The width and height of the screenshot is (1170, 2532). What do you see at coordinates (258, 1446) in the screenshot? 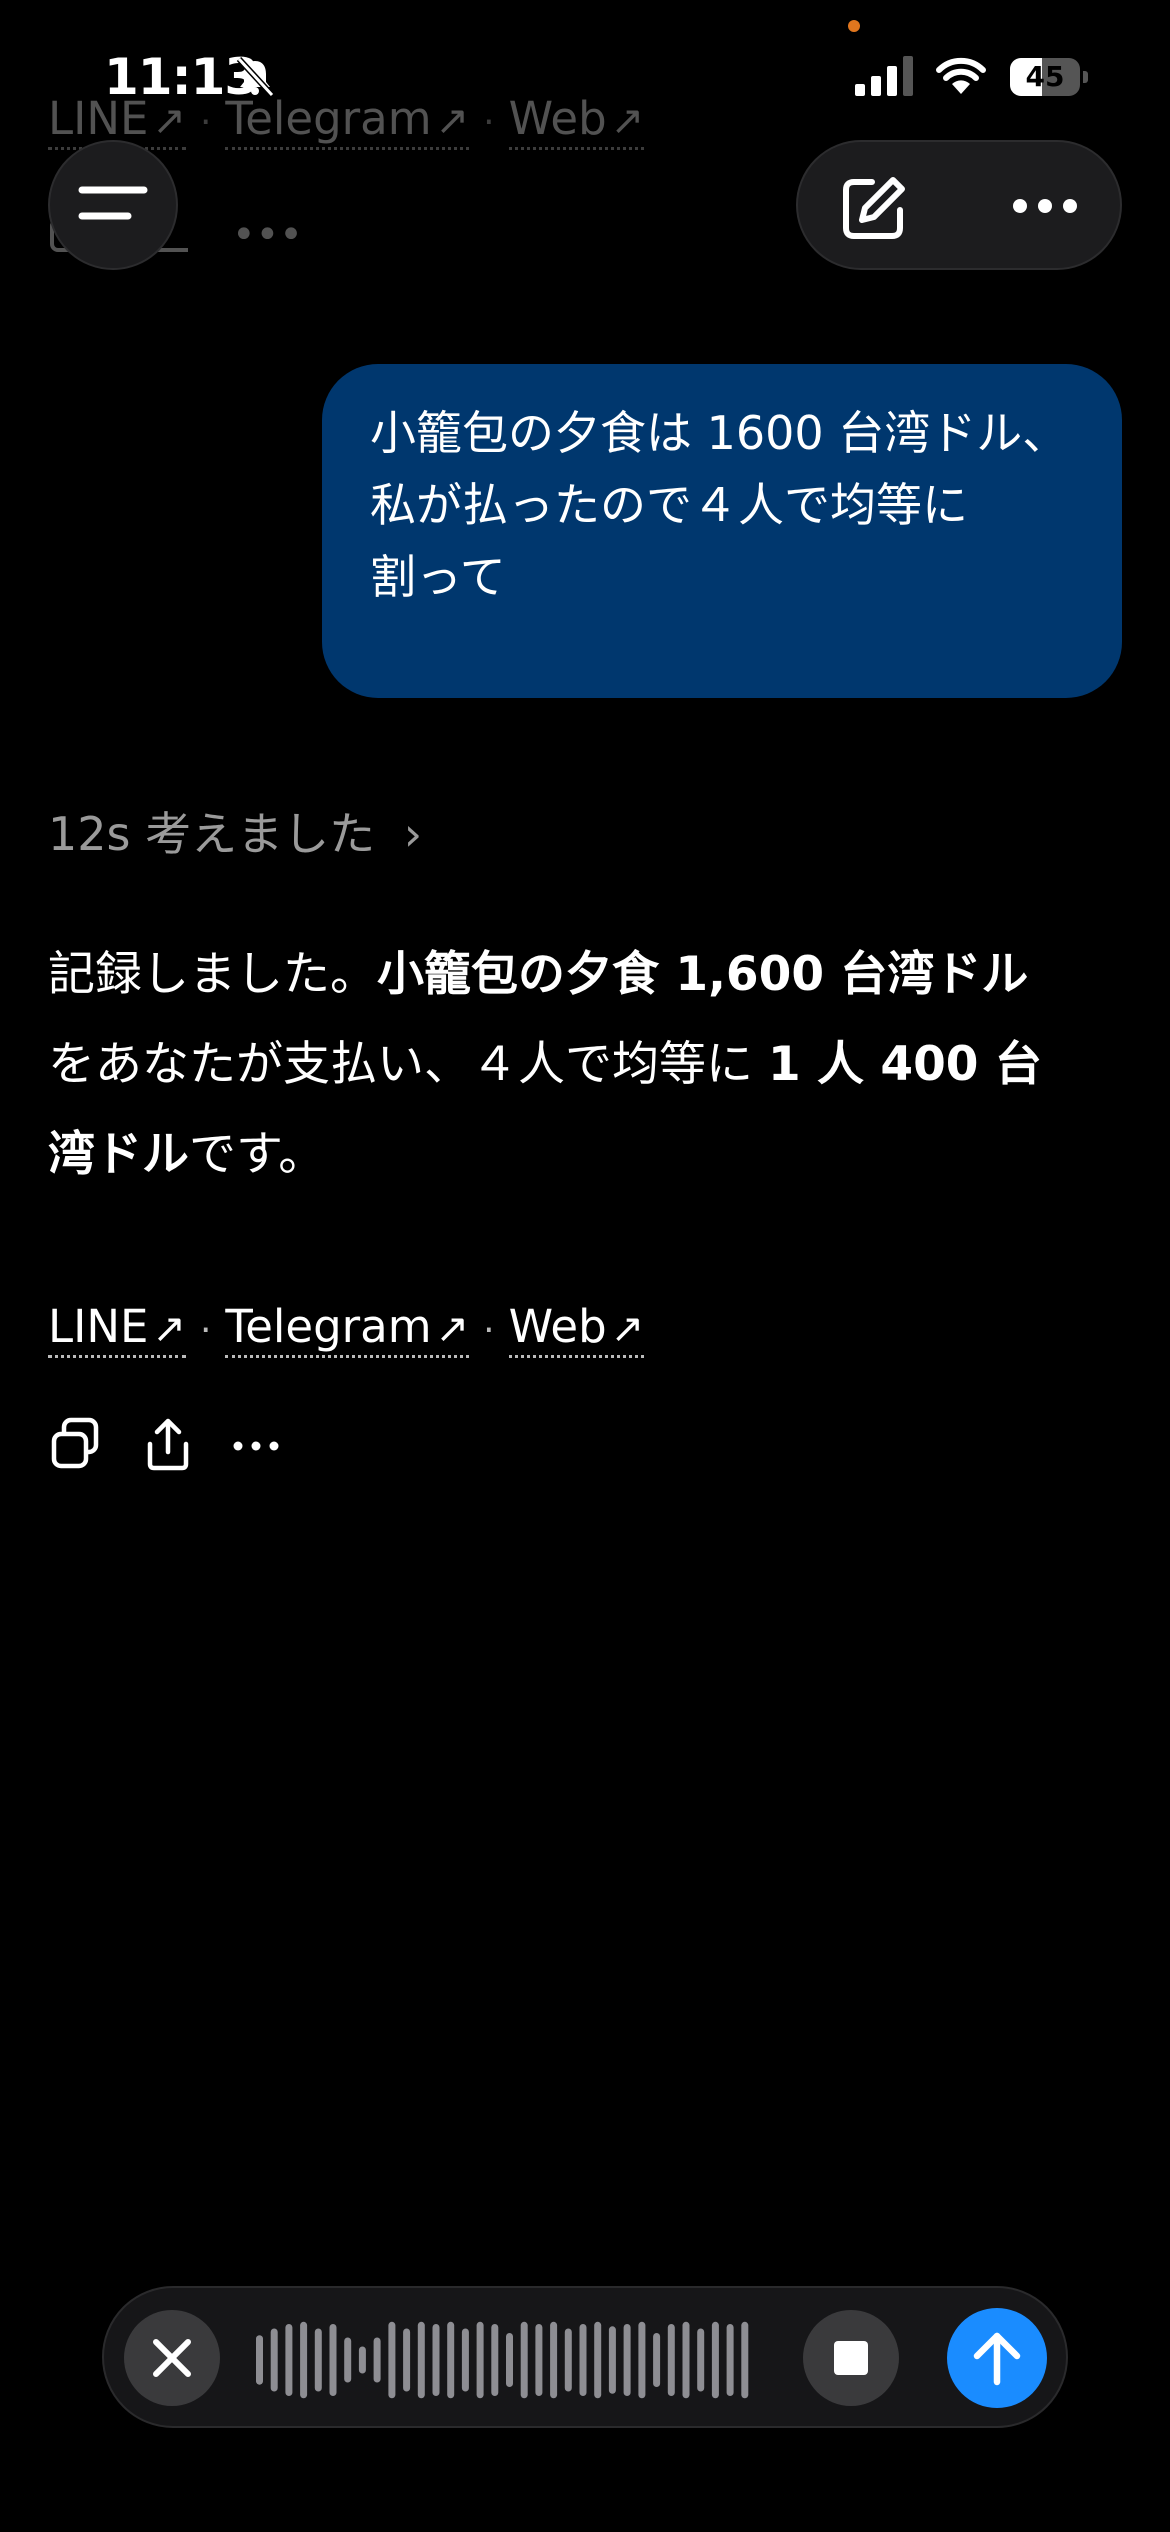
I see `more-icon` at bounding box center [258, 1446].